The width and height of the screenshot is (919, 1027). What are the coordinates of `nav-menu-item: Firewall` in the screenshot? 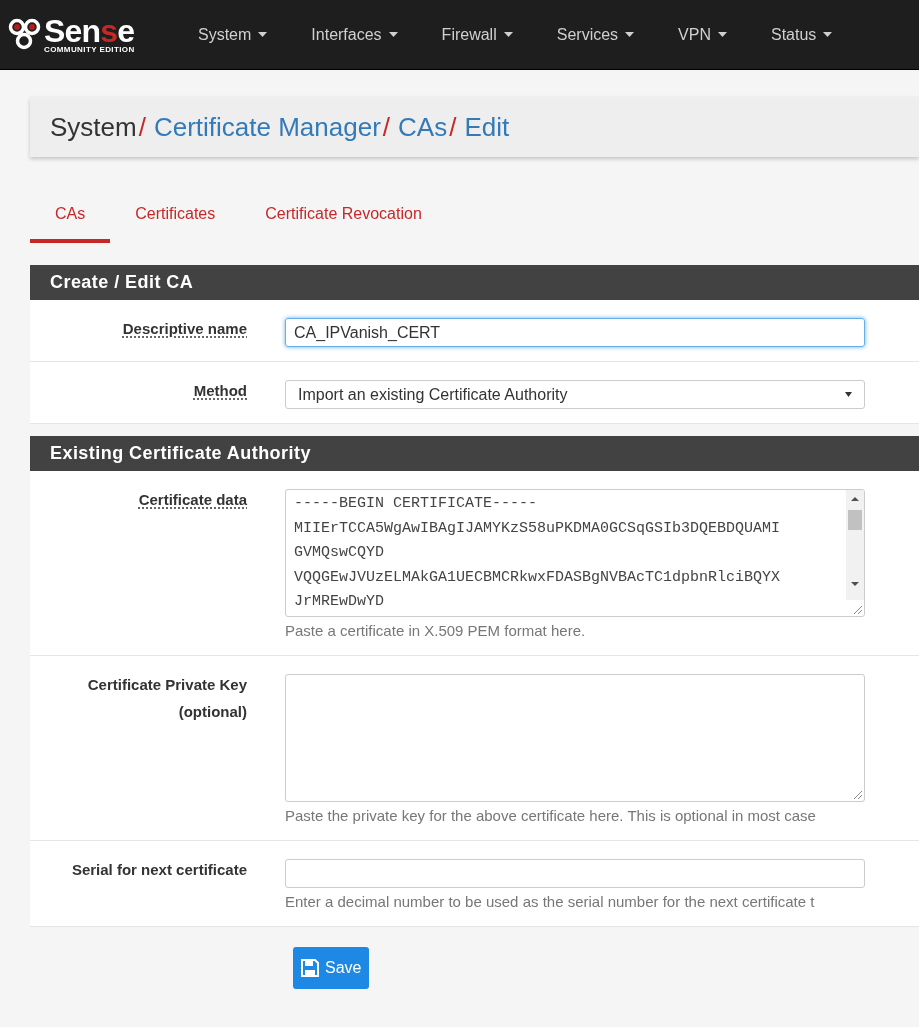 It's located at (477, 34).